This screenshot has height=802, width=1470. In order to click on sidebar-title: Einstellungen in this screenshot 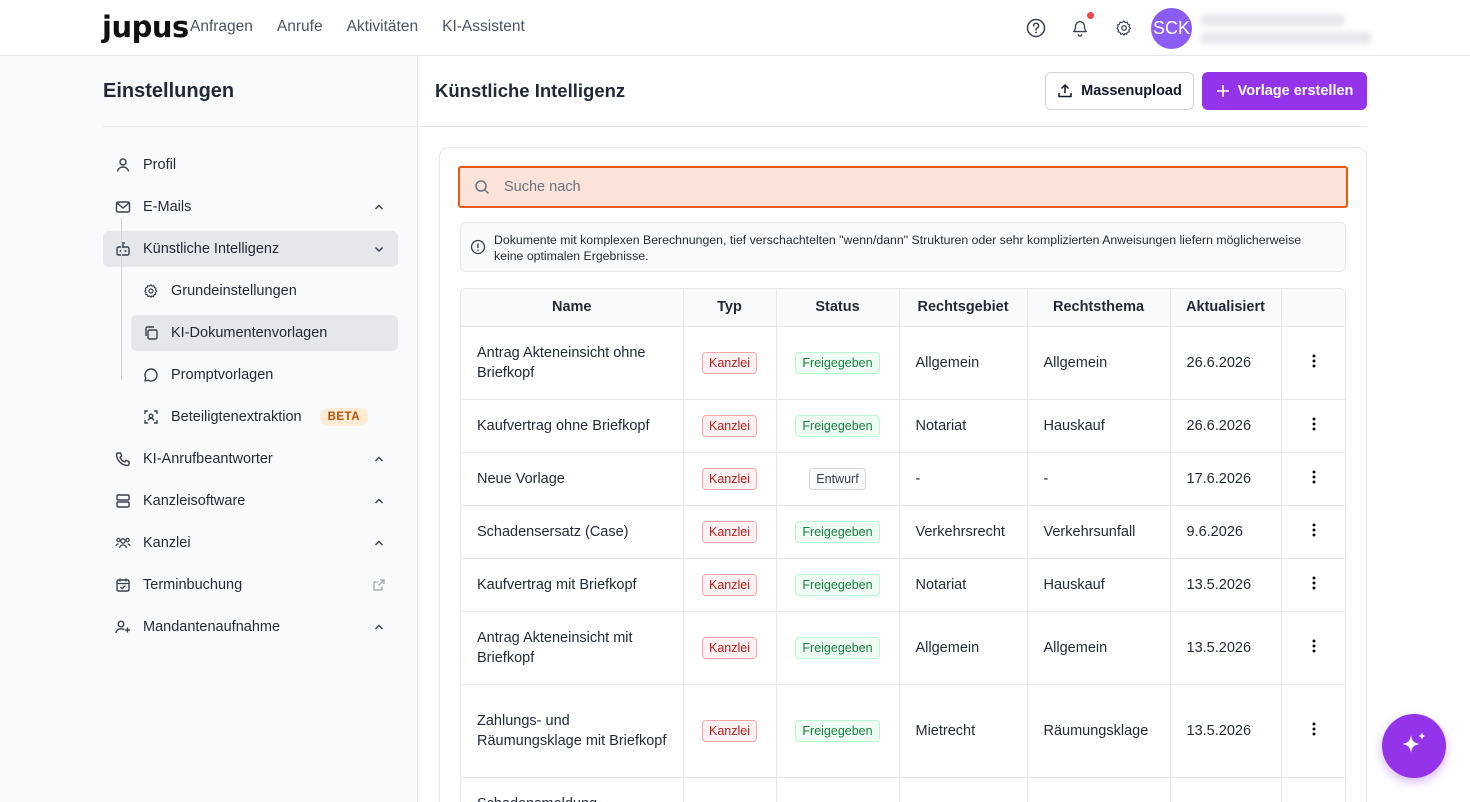, I will do `click(169, 91)`.